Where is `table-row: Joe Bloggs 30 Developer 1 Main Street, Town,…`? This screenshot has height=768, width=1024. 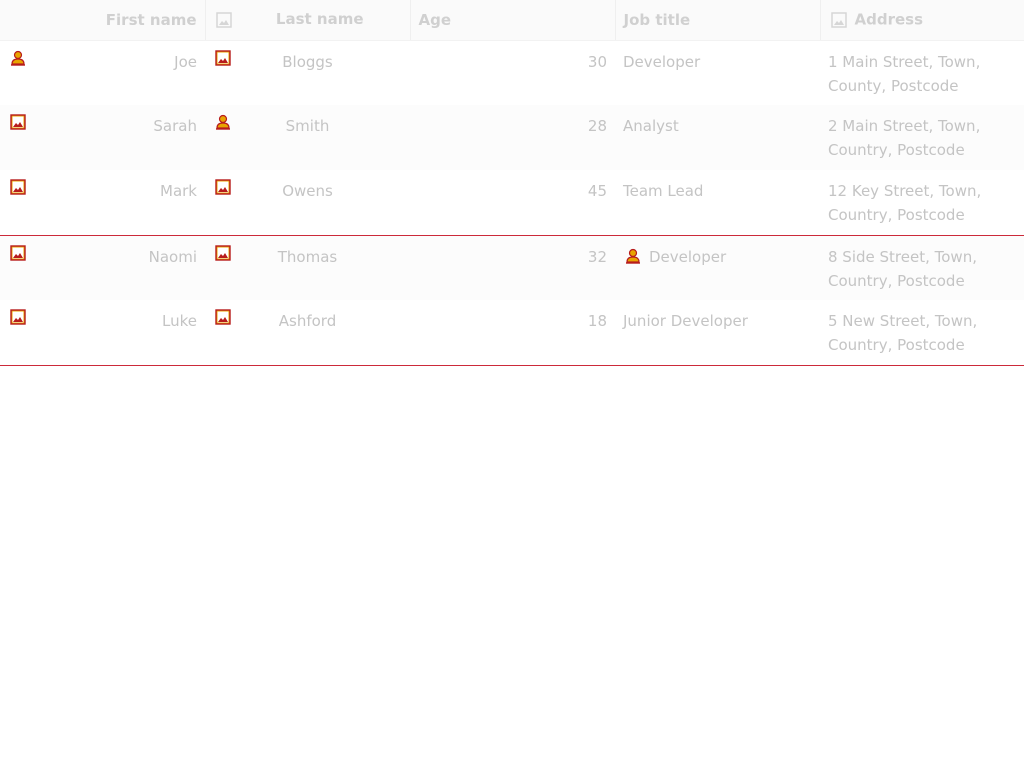 table-row: Joe Bloggs 30 Developer 1 Main Street, Town,… is located at coordinates (512, 72).